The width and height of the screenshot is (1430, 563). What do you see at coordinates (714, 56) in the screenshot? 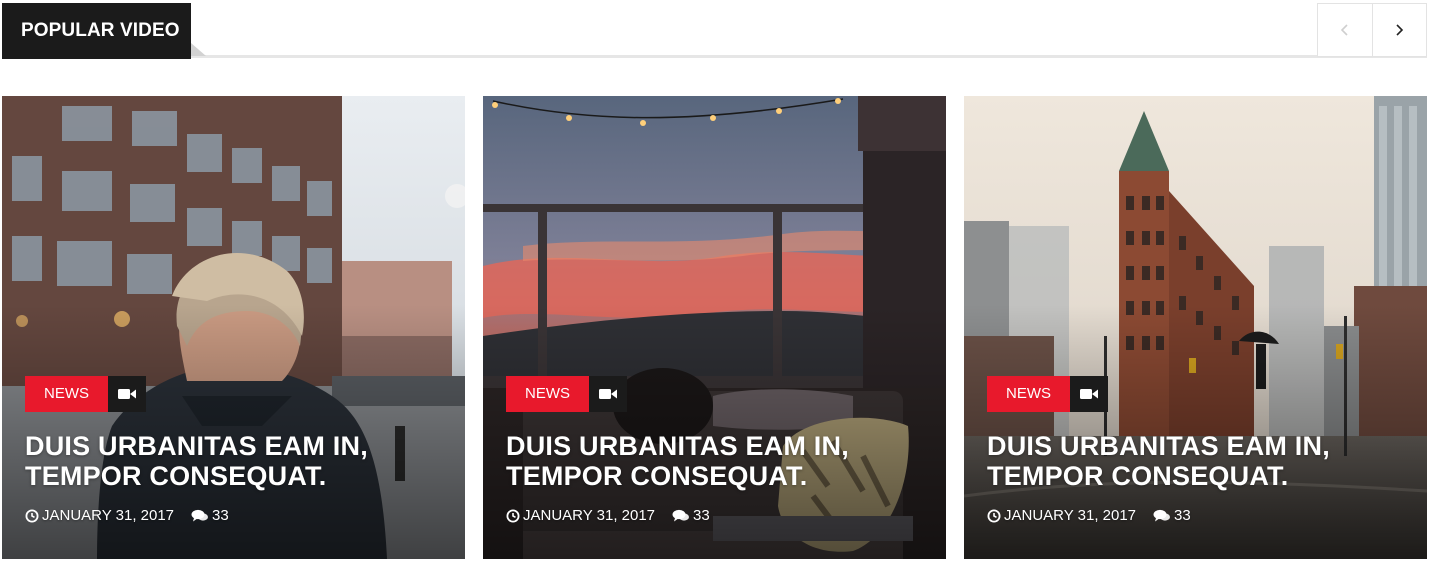
I see `header-divider` at bounding box center [714, 56].